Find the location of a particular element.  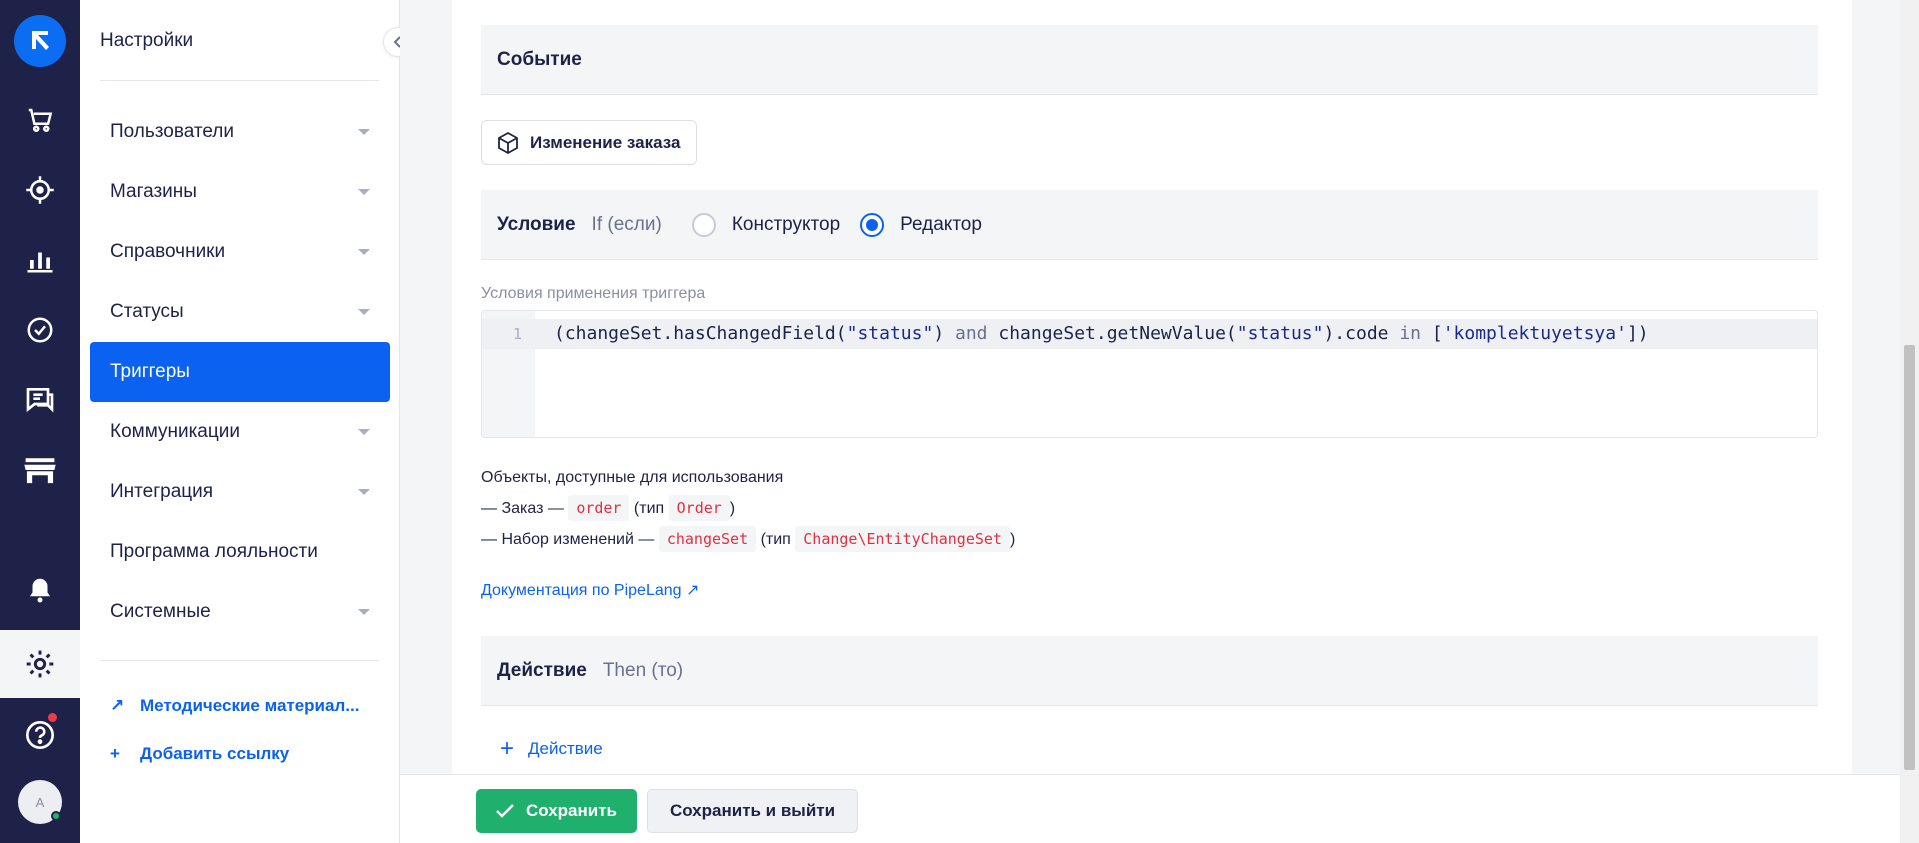

app-logo-icon is located at coordinates (40, 41).